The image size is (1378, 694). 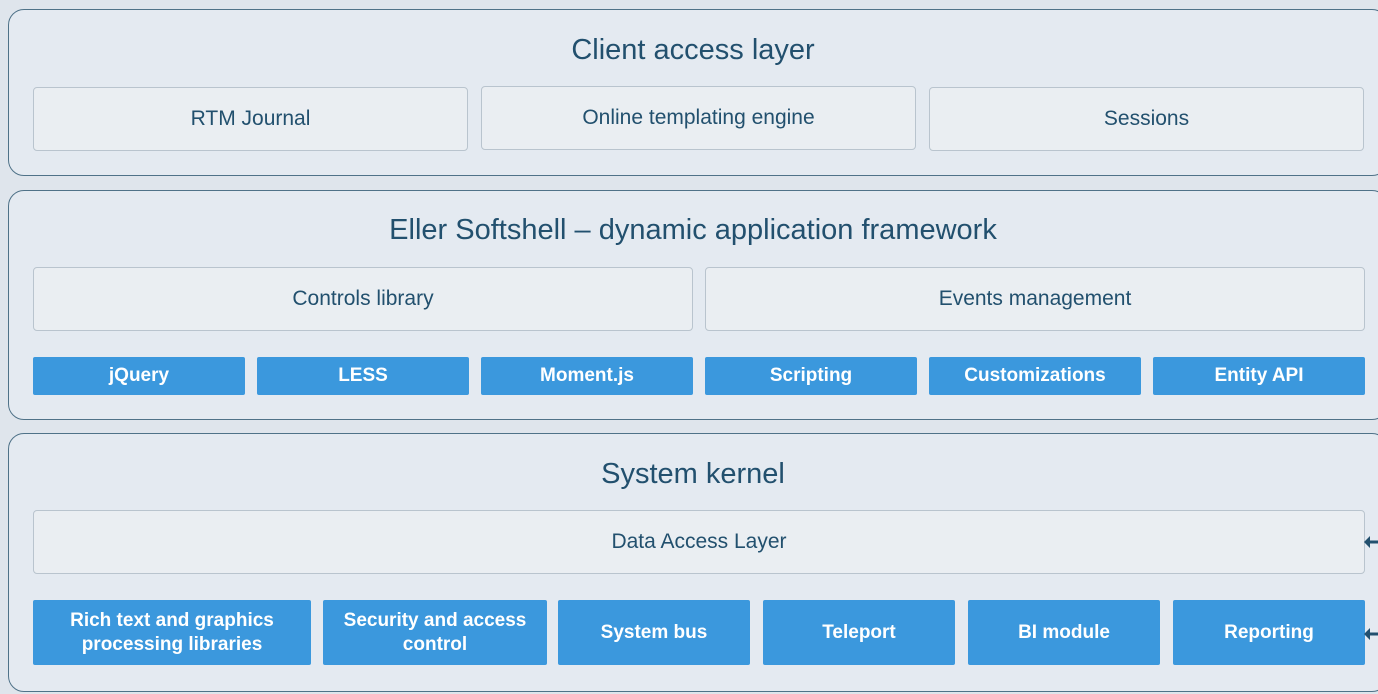 What do you see at coordinates (811, 376) in the screenshot?
I see `scripting-chip: Scripting` at bounding box center [811, 376].